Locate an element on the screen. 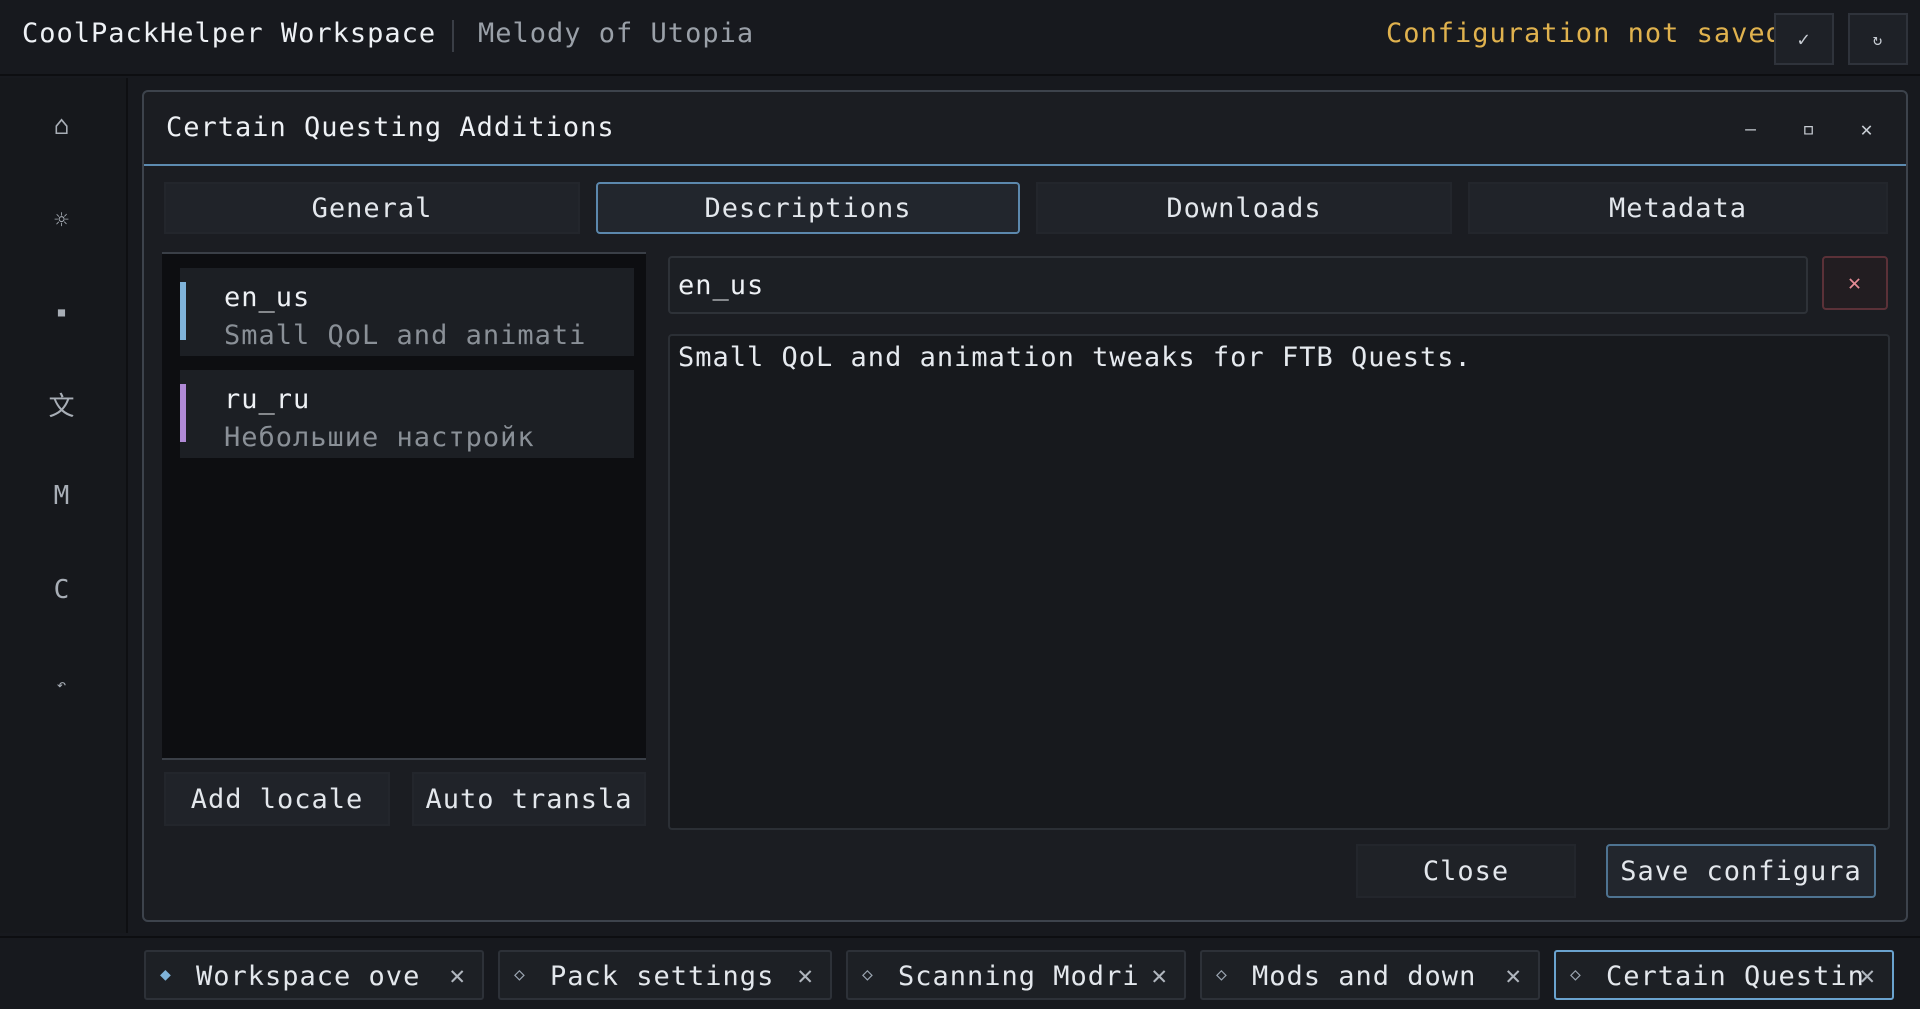 Image resolution: width=1920 pixels, height=1009 pixels. locale-description-preview: Небольшие настройк is located at coordinates (379, 437).